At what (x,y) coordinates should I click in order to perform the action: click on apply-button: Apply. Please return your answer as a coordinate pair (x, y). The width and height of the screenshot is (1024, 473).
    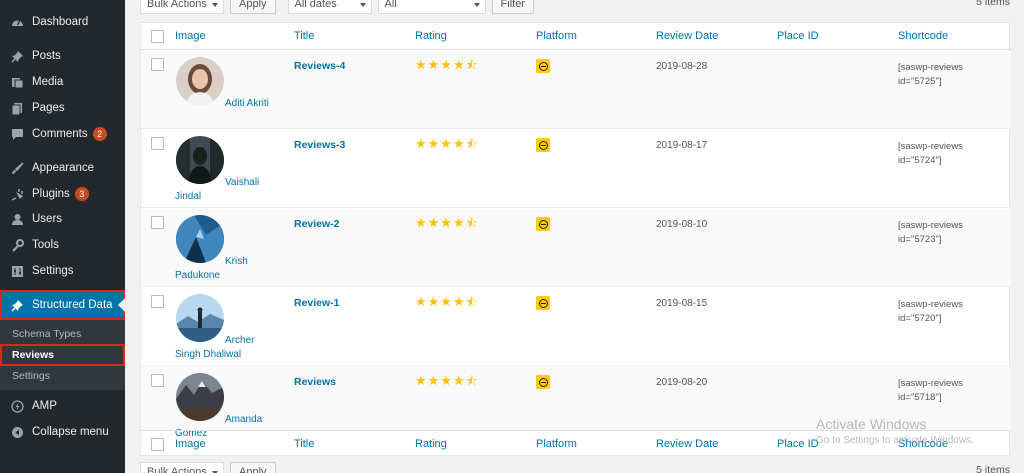
    Looking at the image, I should click on (253, 7).